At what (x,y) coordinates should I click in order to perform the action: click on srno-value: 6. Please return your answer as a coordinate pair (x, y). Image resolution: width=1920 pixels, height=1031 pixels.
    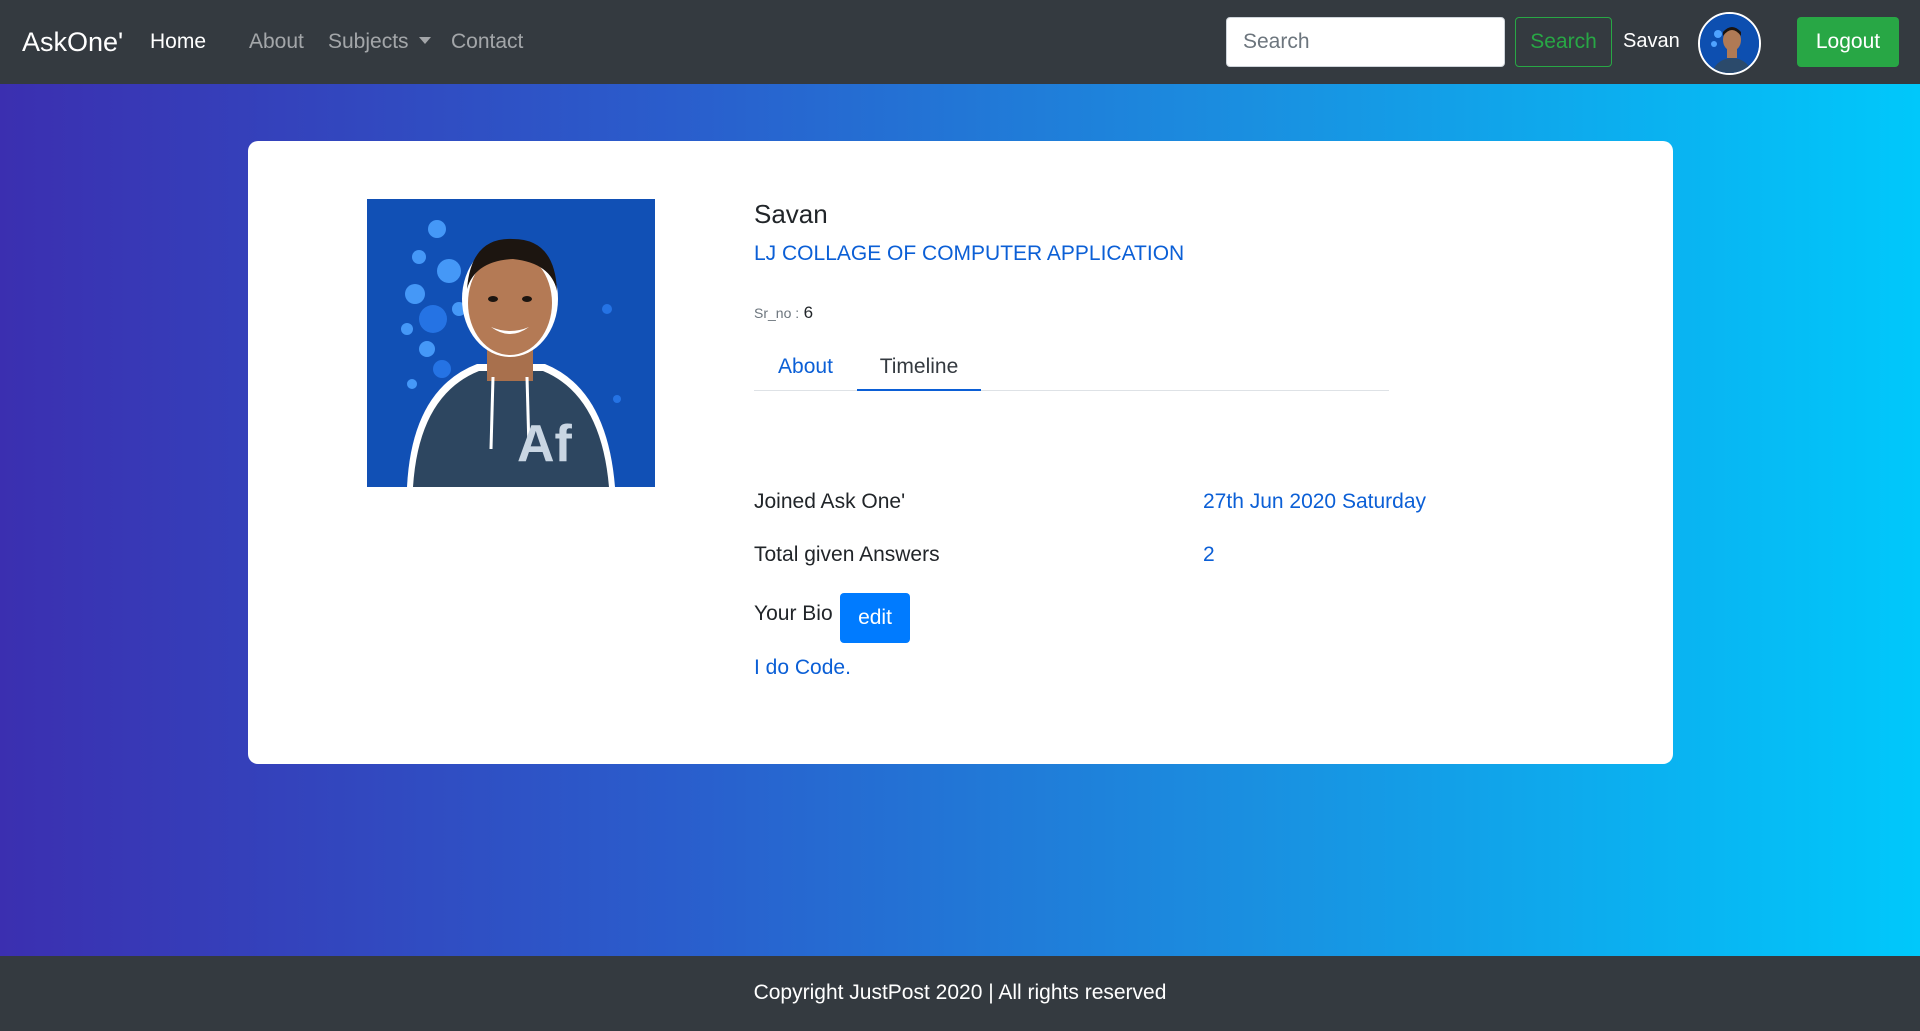
    Looking at the image, I should click on (808, 312).